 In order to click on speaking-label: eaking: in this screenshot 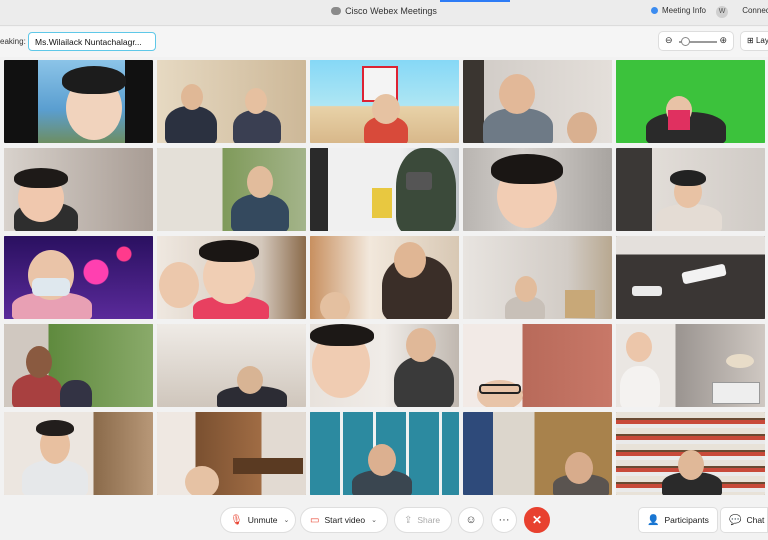, I will do `click(13, 41)`.